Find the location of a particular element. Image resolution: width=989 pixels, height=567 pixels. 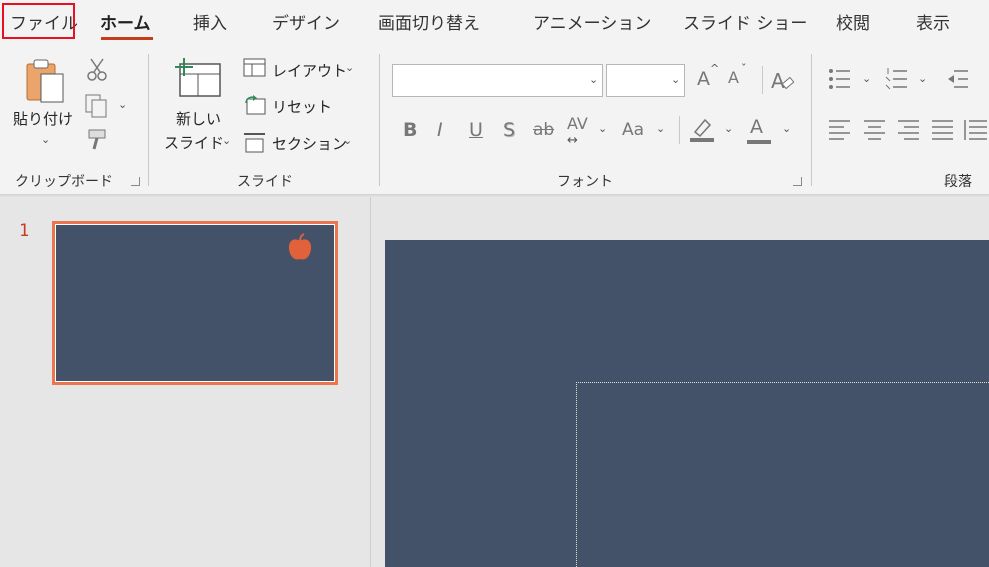

slides-group-label: スライド is located at coordinates (265, 182).